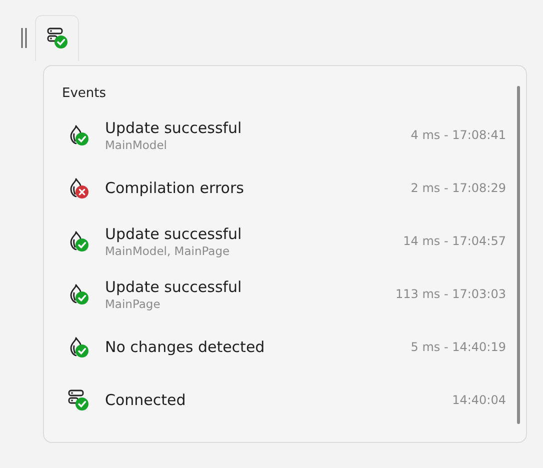 This screenshot has height=468, width=543. Describe the element at coordinates (24, 38) in the screenshot. I see `grip-icon` at that location.